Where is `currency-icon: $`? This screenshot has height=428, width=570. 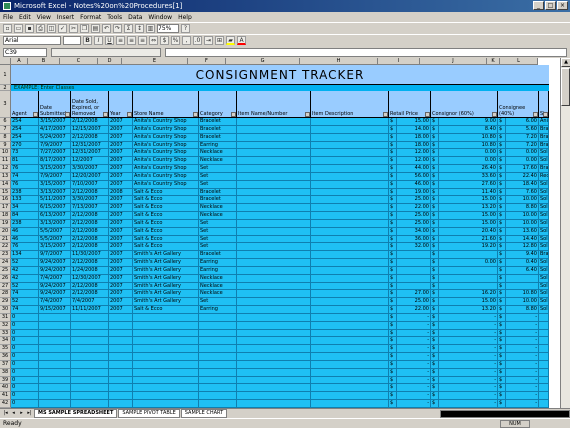 currency-icon: $ is located at coordinates (164, 40).